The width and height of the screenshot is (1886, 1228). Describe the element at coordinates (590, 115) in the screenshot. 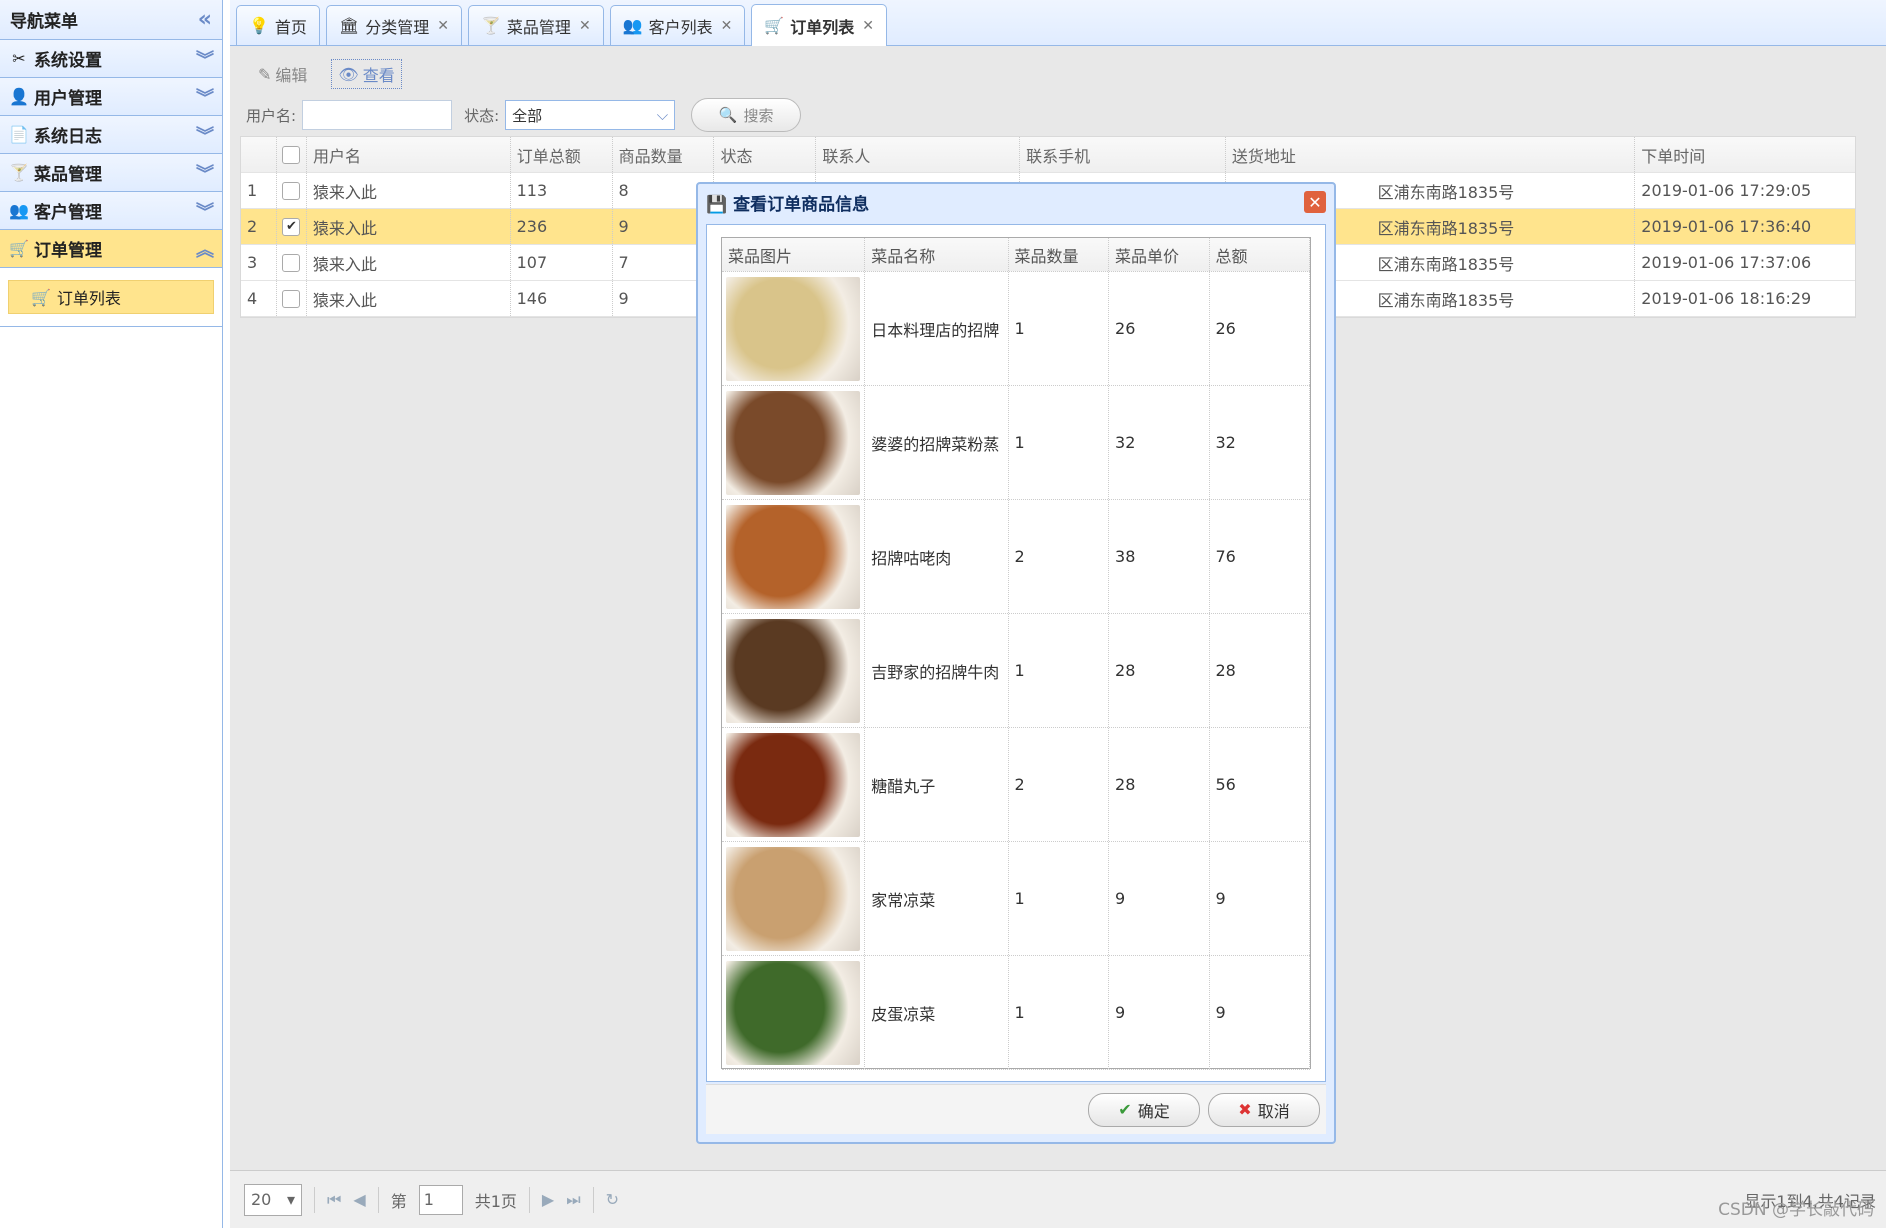

I see `status-select: 全部 ⌵` at that location.